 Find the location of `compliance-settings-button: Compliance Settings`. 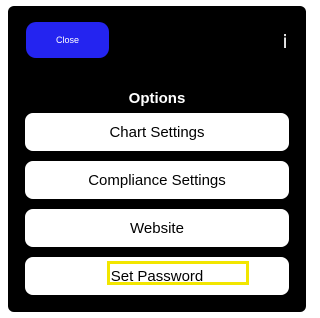

compliance-settings-button: Compliance Settings is located at coordinates (157, 180).